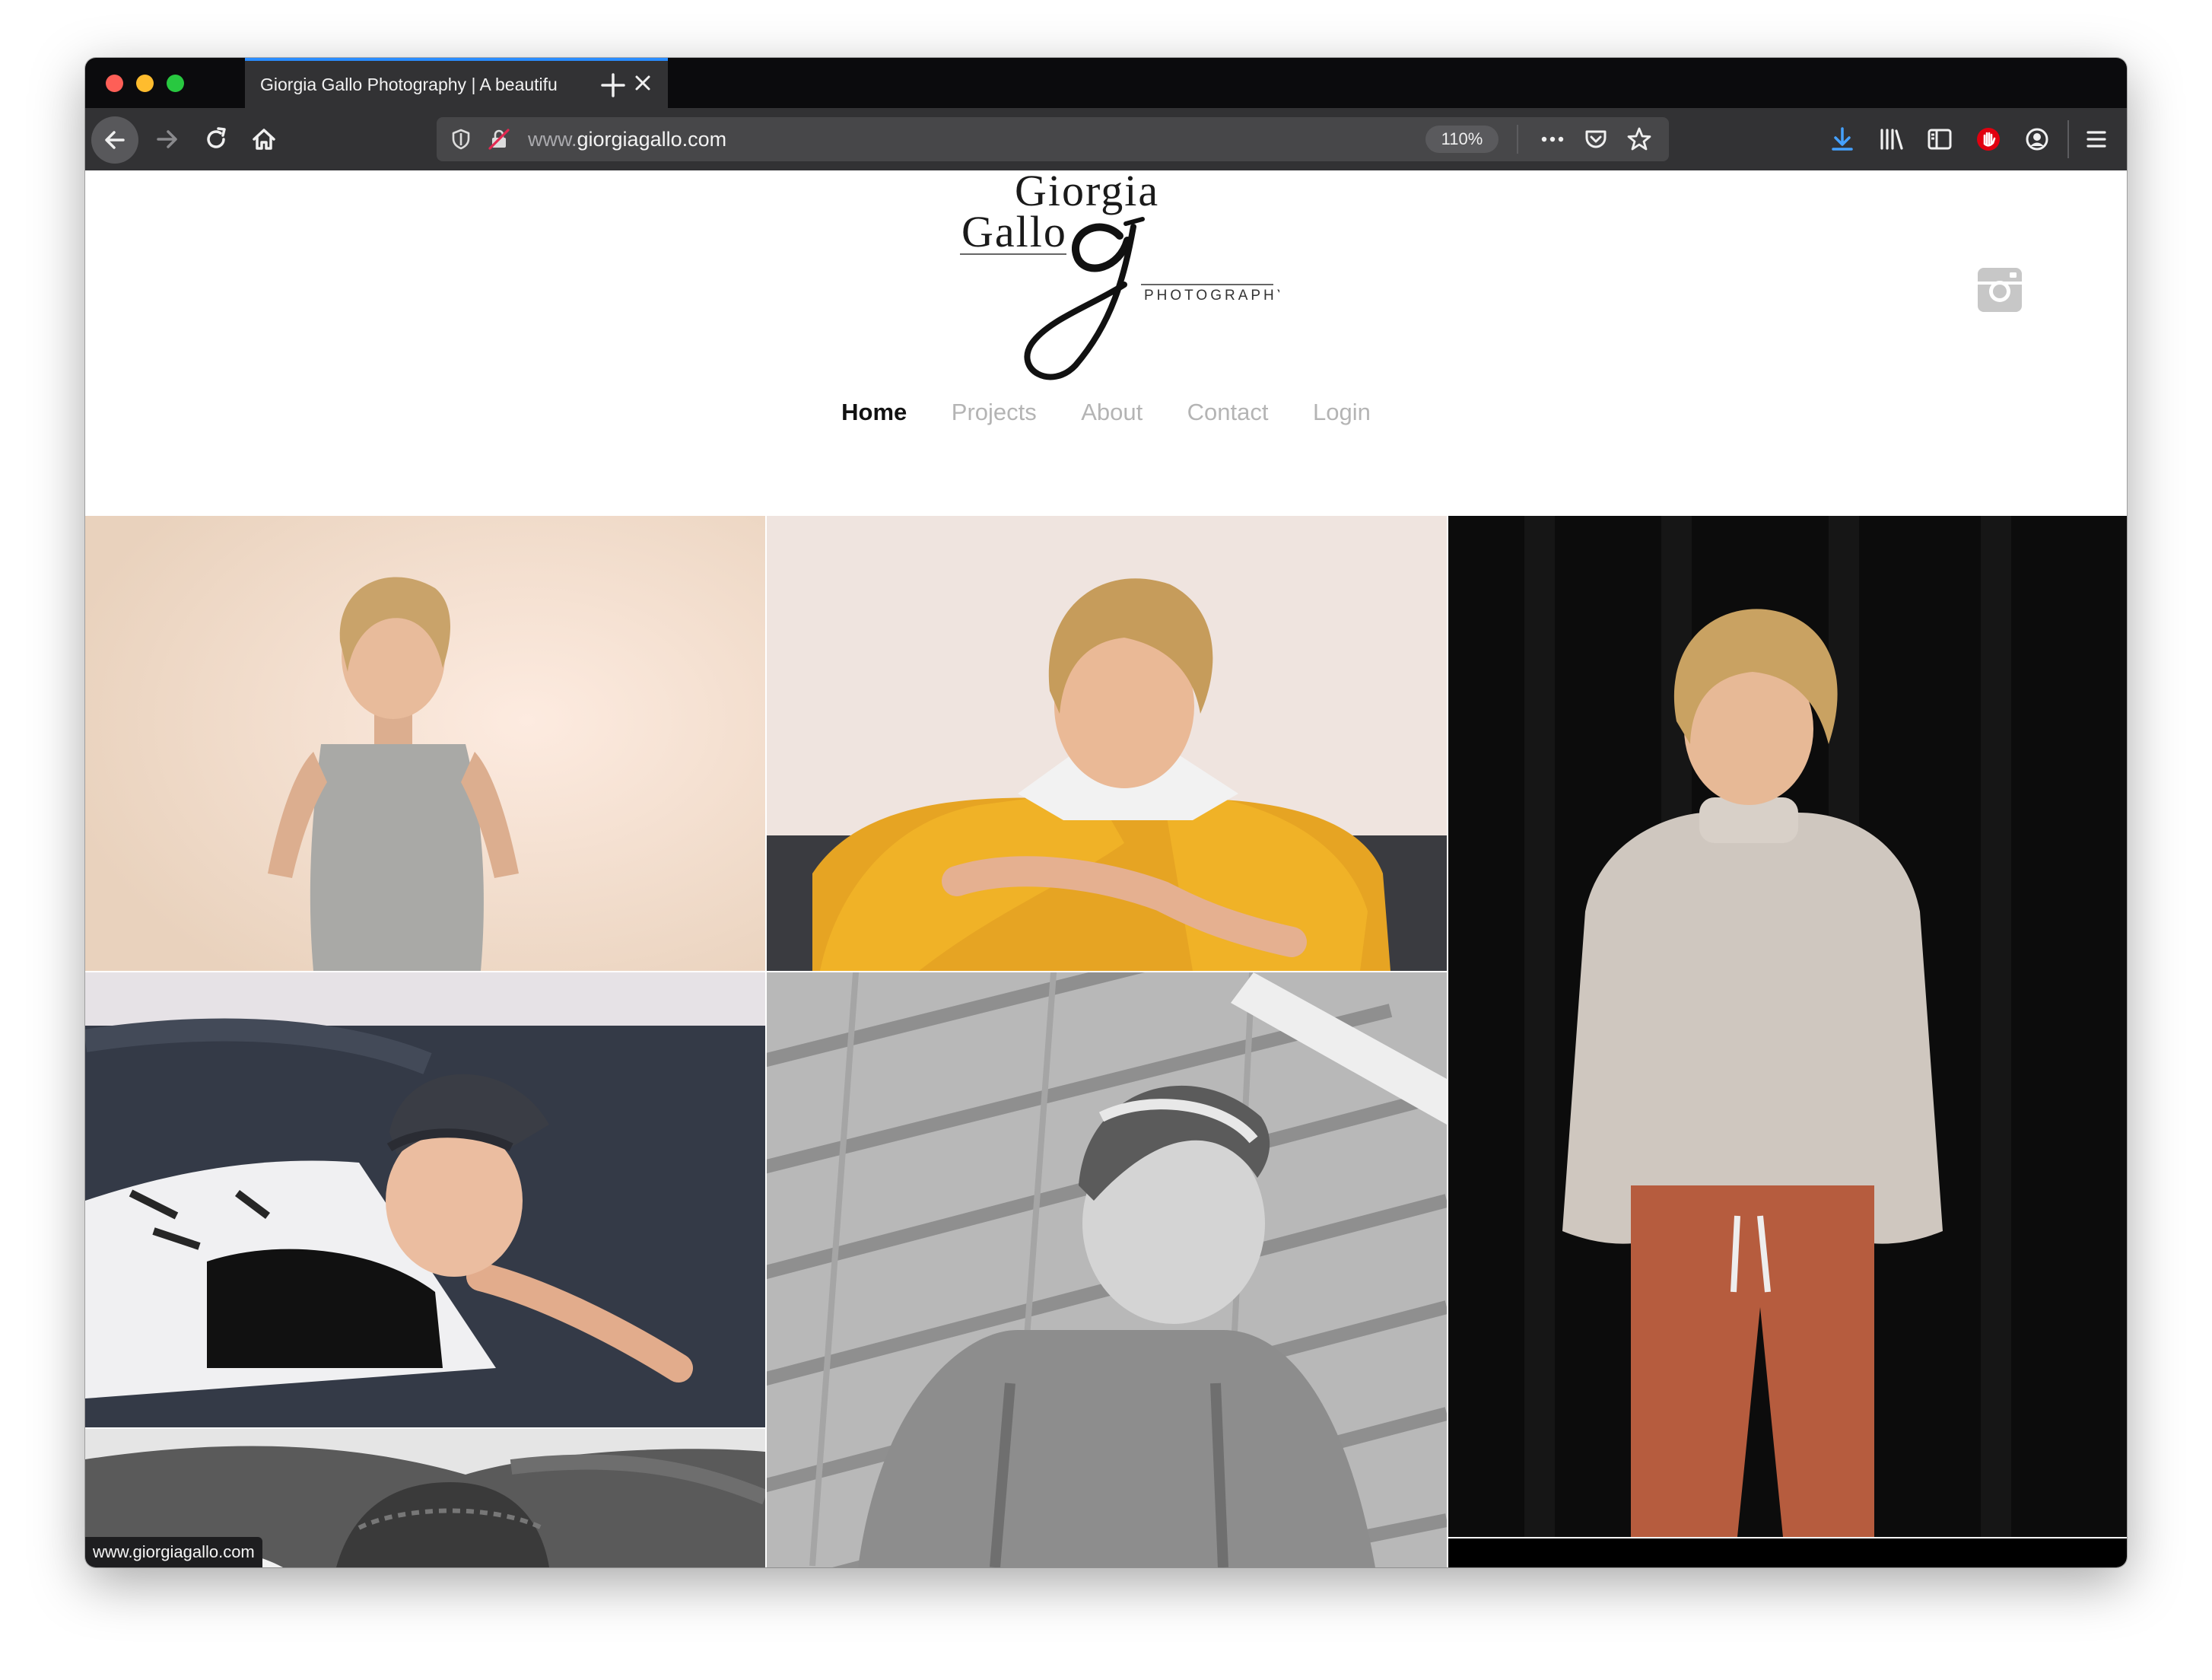  What do you see at coordinates (995, 412) in the screenshot?
I see `nav-projects: Projects` at bounding box center [995, 412].